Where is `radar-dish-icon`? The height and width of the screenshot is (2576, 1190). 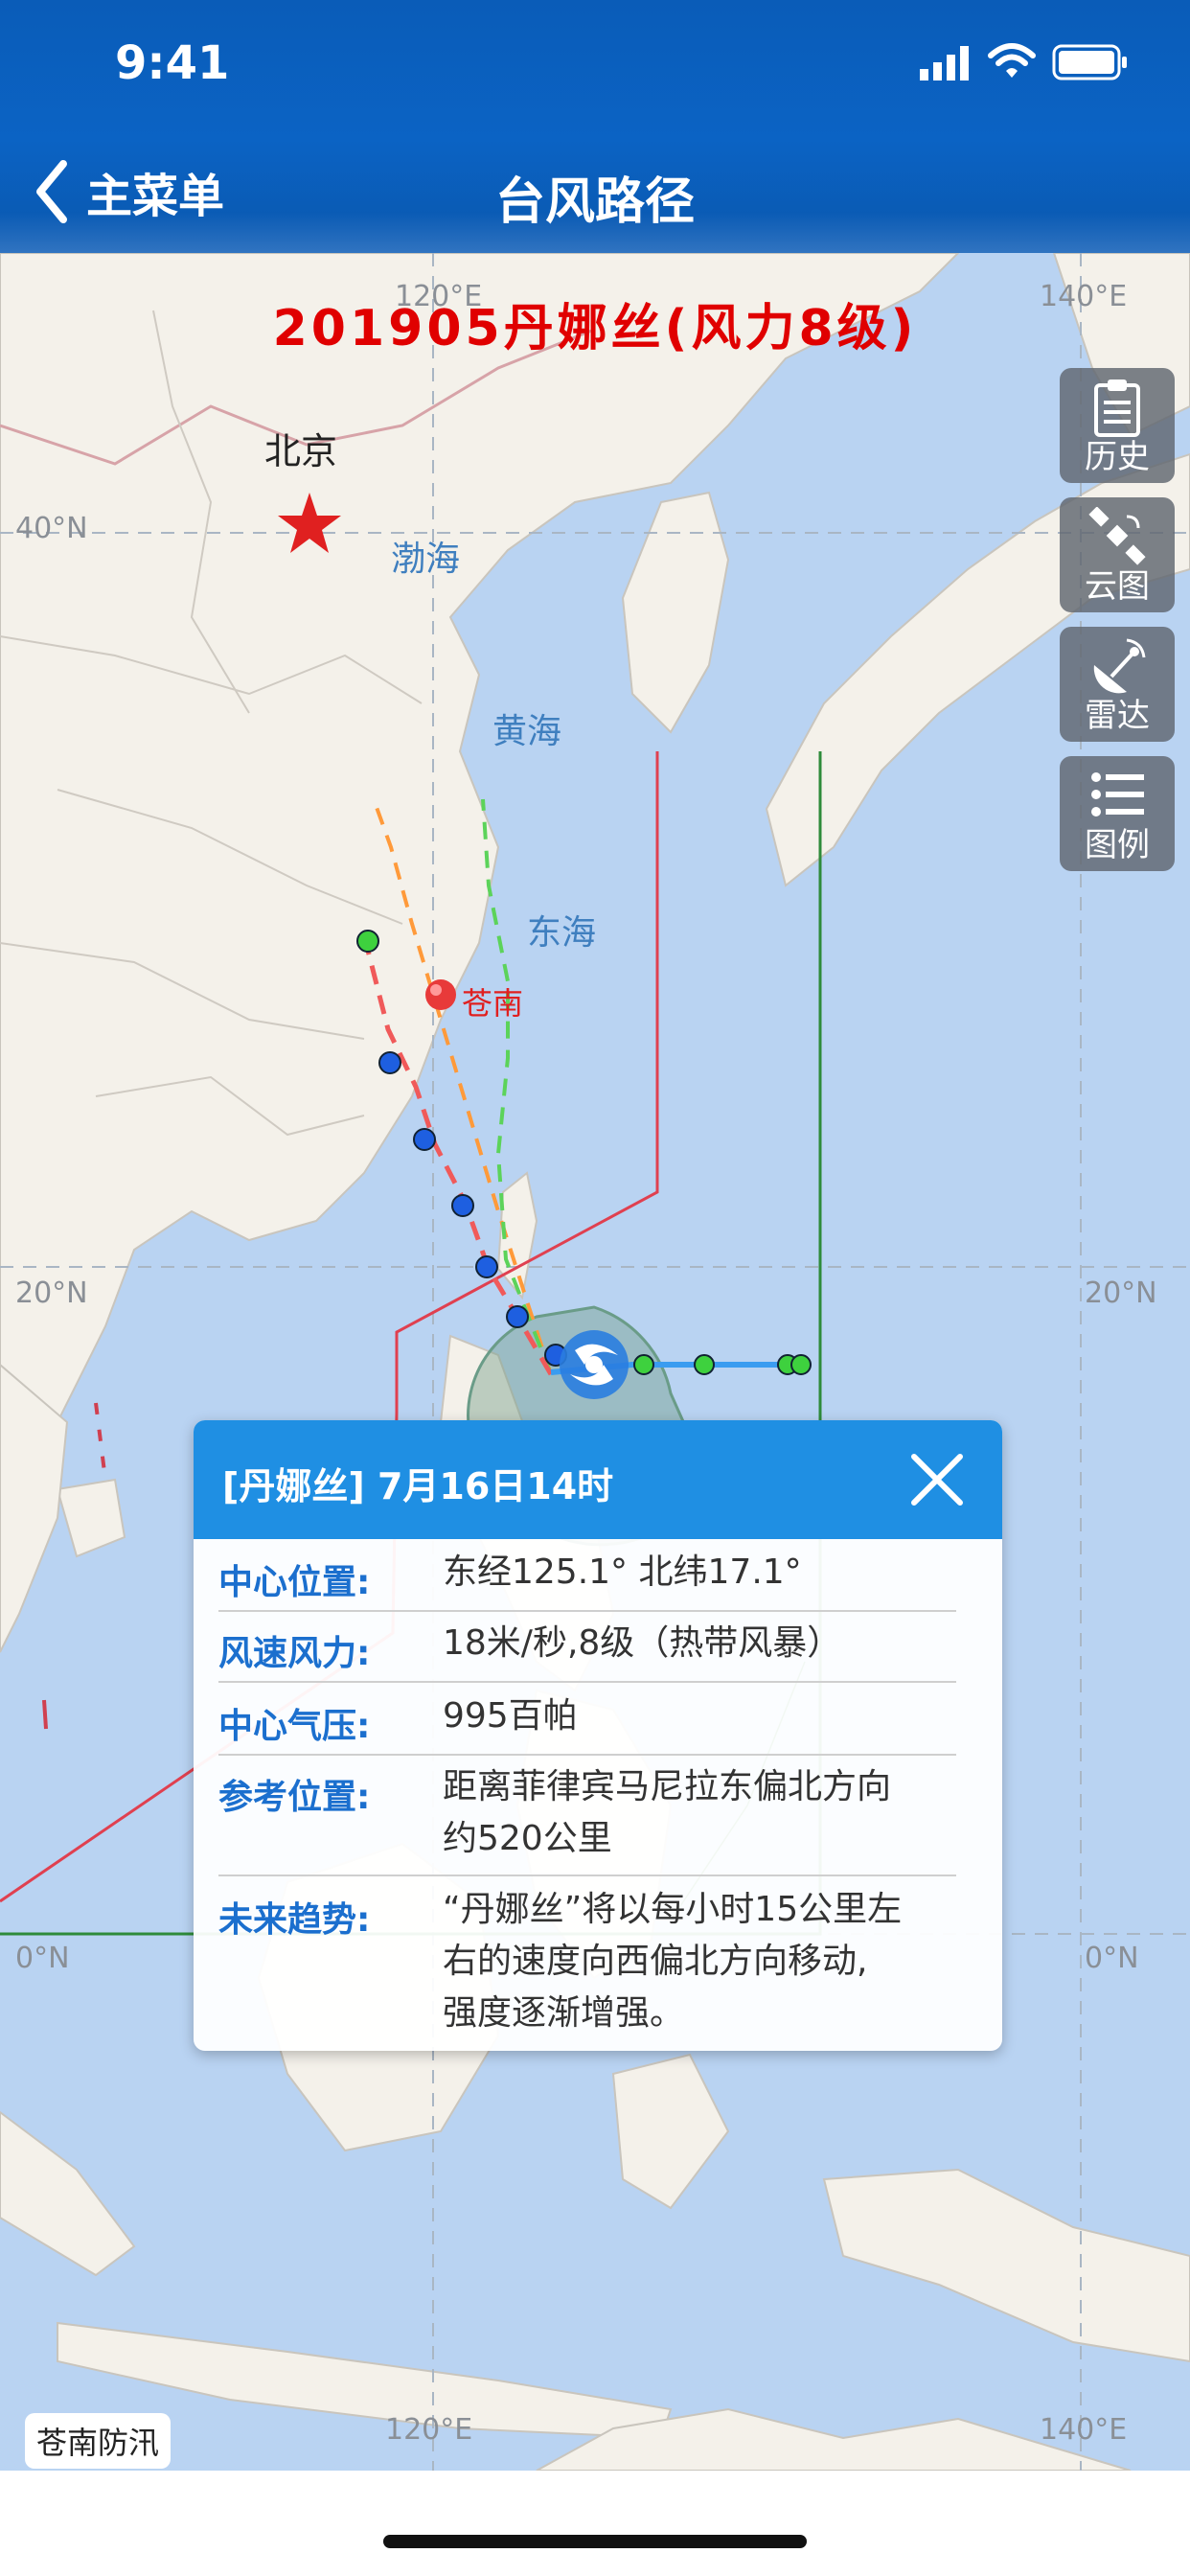
radar-dish-icon is located at coordinates (1120, 666).